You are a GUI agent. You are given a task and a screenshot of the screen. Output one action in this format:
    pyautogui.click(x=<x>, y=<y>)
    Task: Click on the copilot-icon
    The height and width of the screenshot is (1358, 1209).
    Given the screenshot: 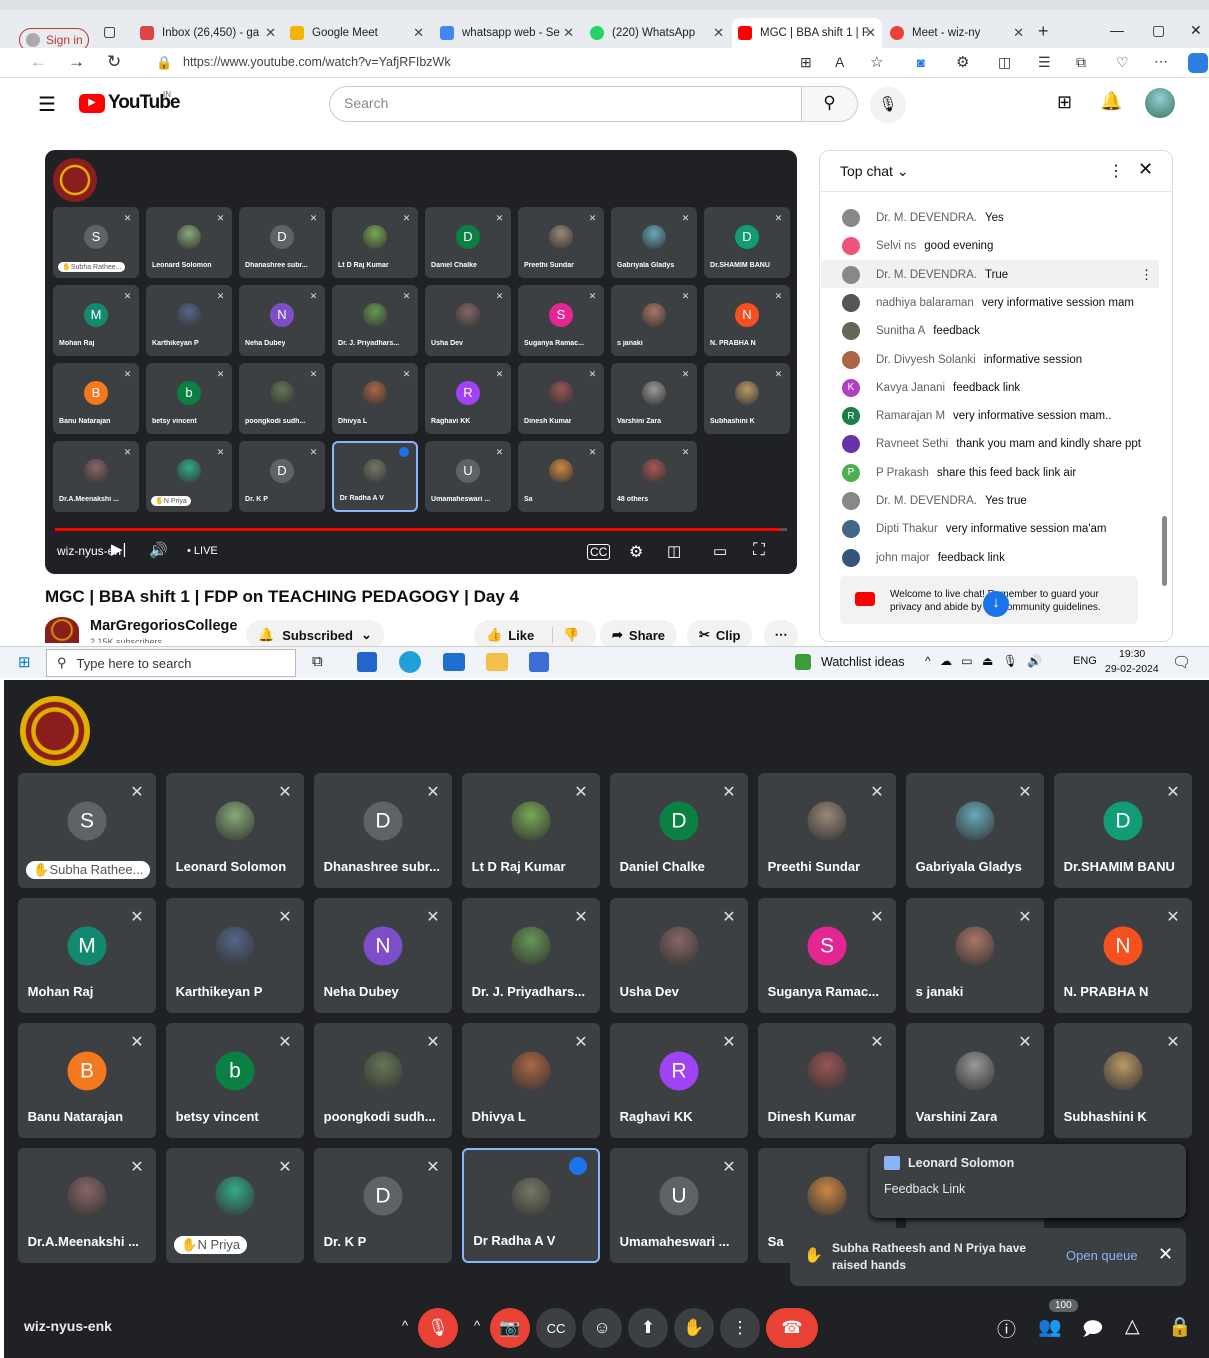 What is the action you would take?
    pyautogui.click(x=1198, y=63)
    